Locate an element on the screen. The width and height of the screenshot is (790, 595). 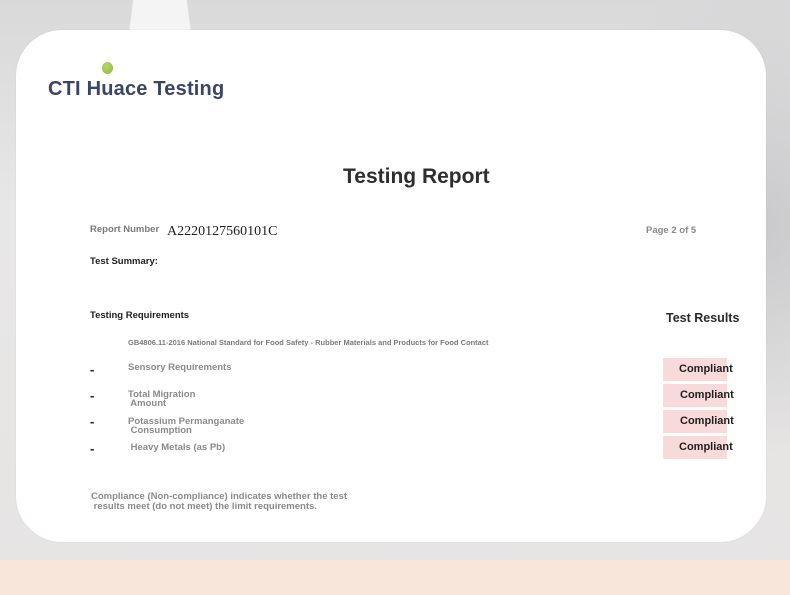
requirement-label: Heavy Metals (as Pb) is located at coordinates (177, 447).